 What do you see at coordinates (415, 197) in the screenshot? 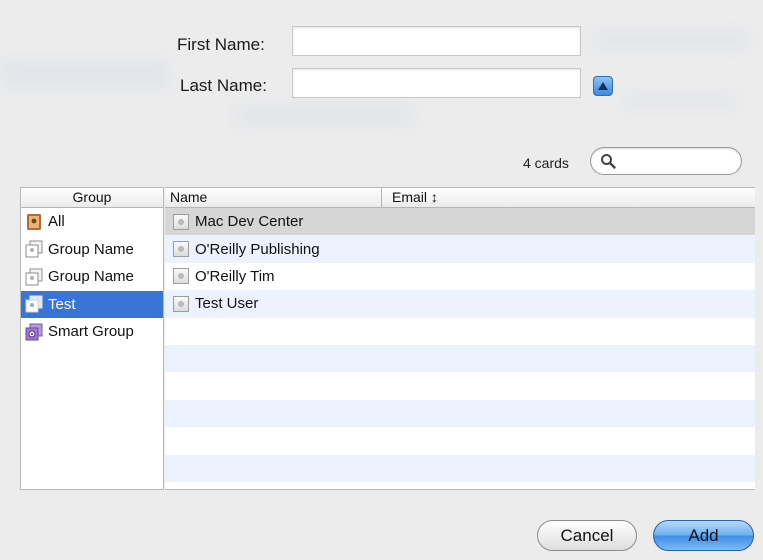
I see `email-column-header: Email ↕` at bounding box center [415, 197].